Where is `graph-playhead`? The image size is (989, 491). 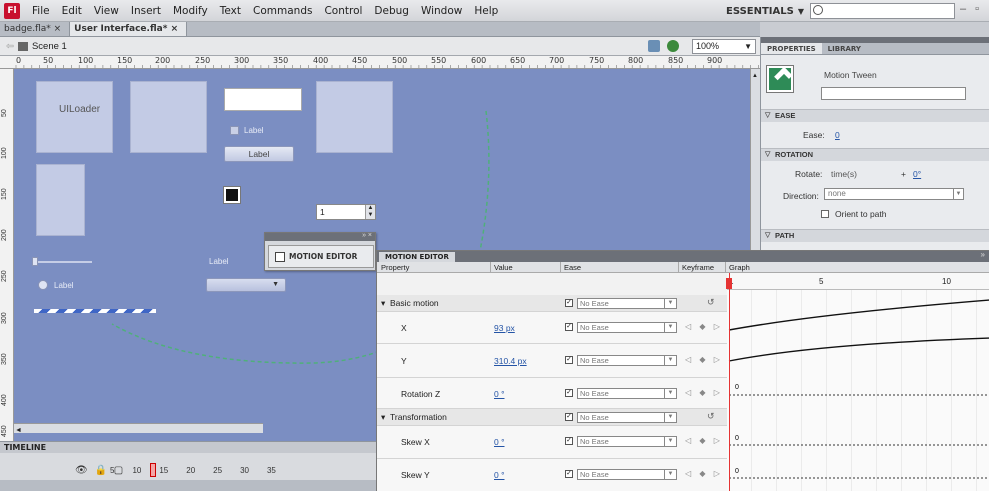
graph-playhead is located at coordinates (729, 382).